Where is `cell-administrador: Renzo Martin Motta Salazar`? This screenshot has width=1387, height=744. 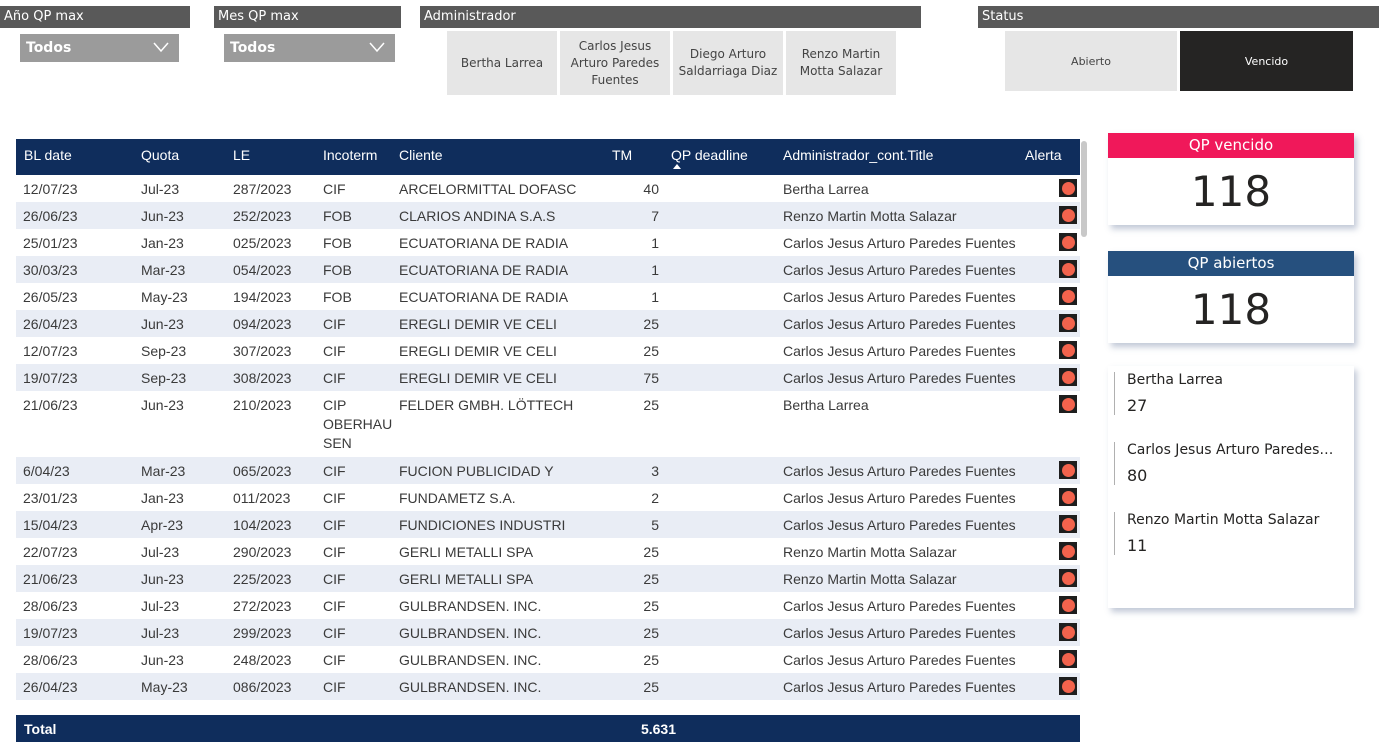 cell-administrador: Renzo Martin Motta Salazar is located at coordinates (870, 579).